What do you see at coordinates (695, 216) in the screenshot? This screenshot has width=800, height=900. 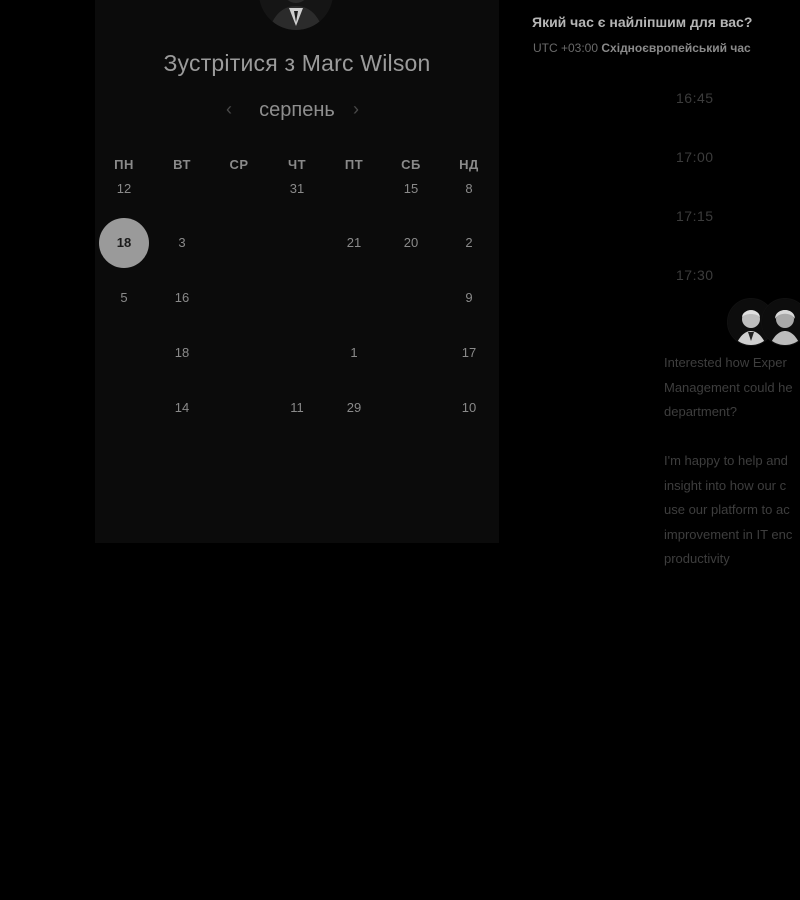 I see `time-slot: 17:15` at bounding box center [695, 216].